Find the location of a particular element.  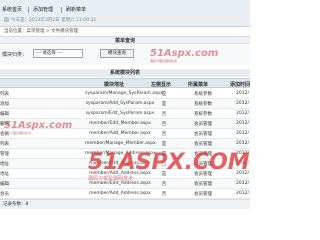

header-menu: 所属菜单 is located at coordinates (198, 85).